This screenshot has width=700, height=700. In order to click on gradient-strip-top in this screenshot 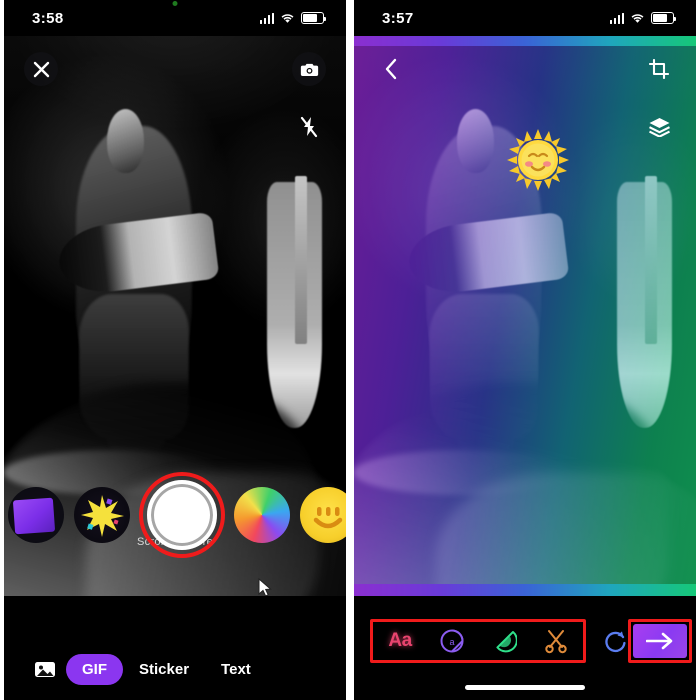, I will do `click(525, 41)`.